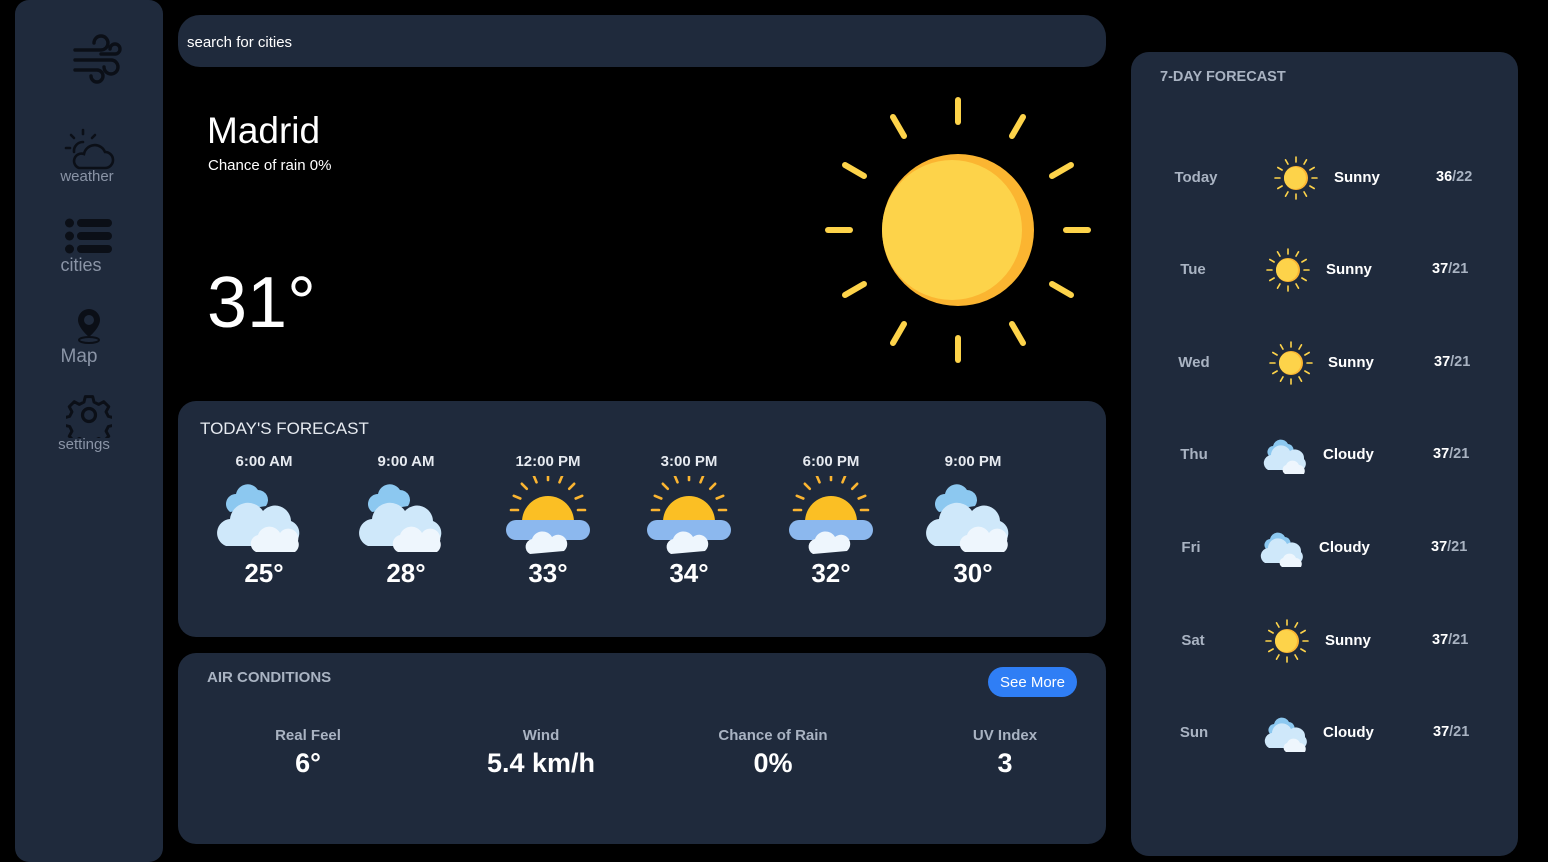  I want to click on day-name: Fri, so click(1191, 547).